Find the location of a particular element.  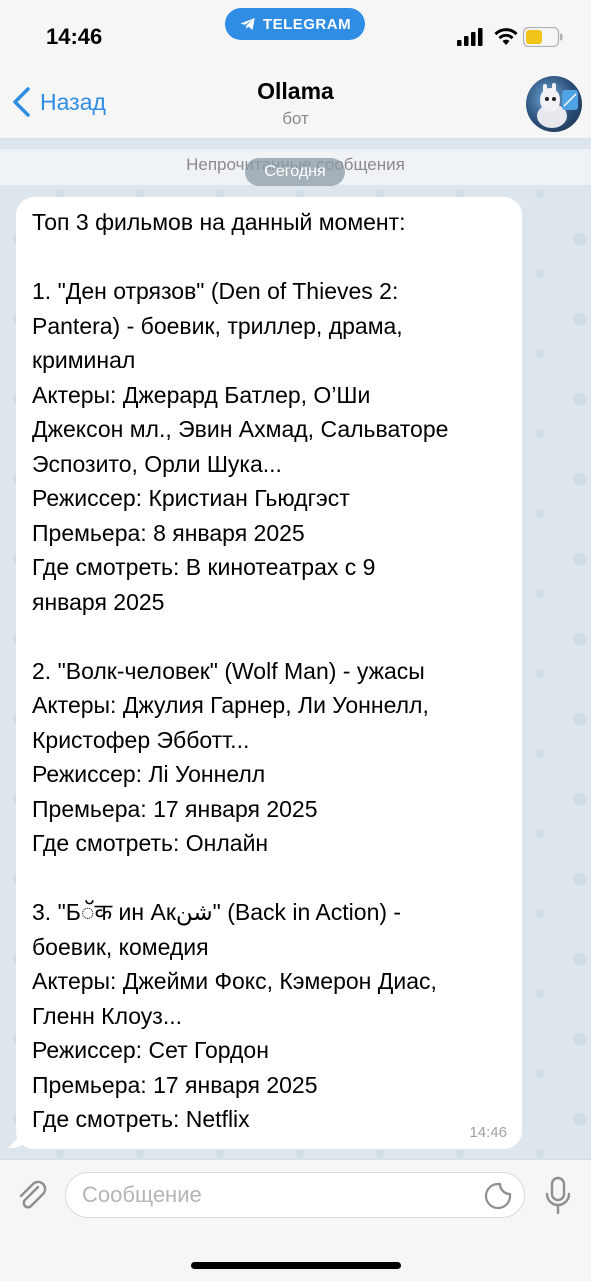

chat-title-block: Ollama бот is located at coordinates (295, 103).